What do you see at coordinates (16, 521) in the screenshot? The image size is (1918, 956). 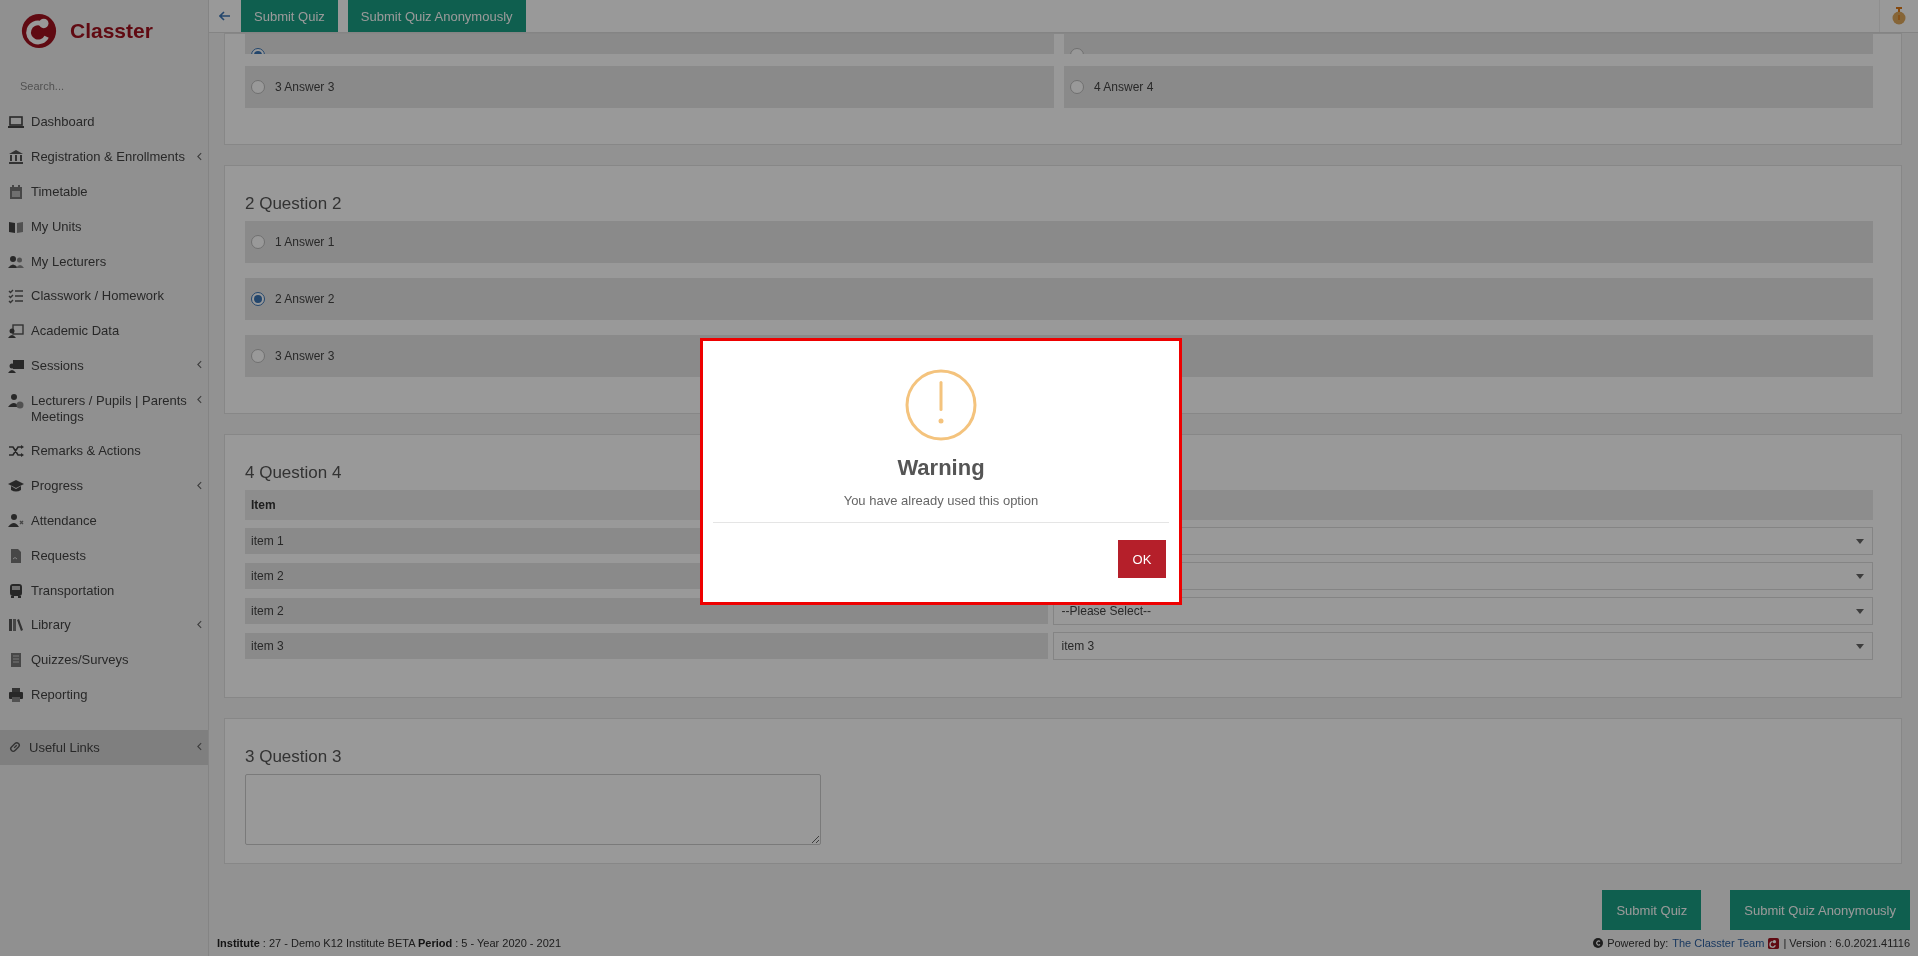 I see `user-times-icon` at bounding box center [16, 521].